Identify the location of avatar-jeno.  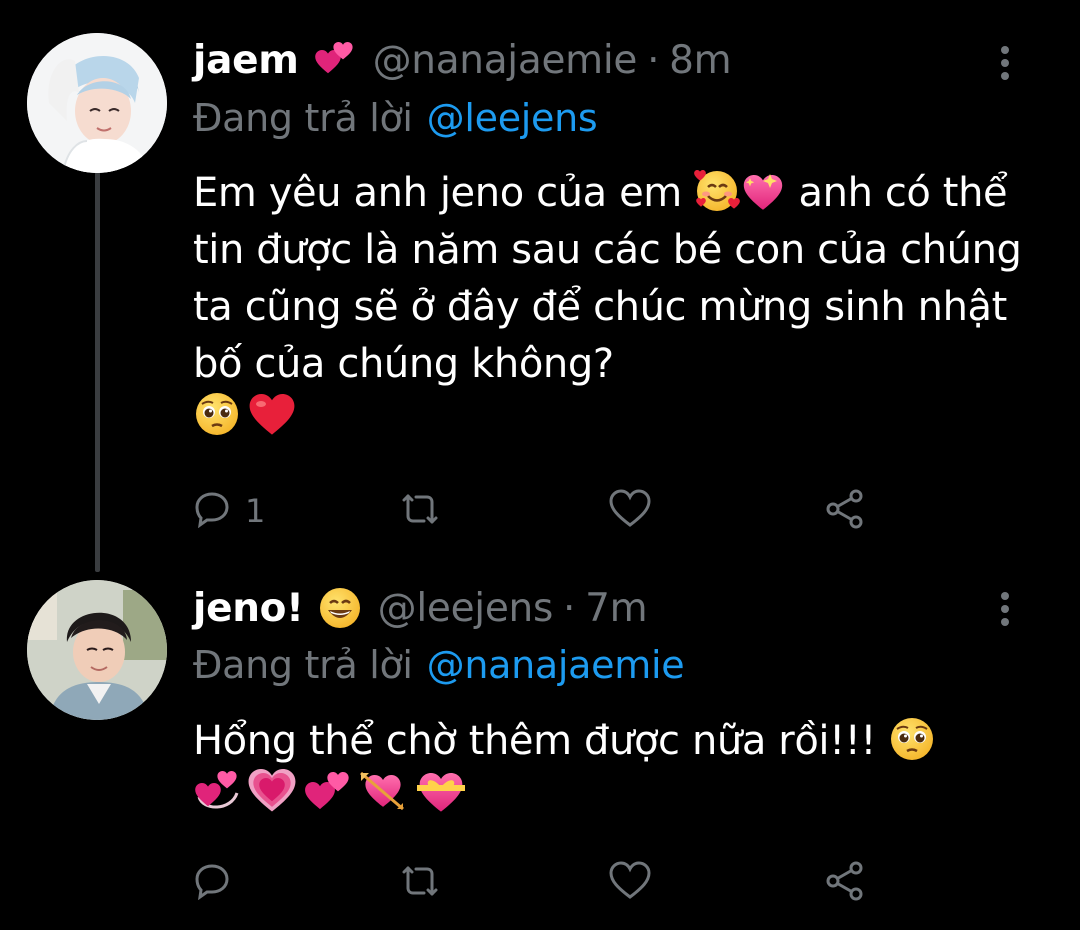
(97, 650).